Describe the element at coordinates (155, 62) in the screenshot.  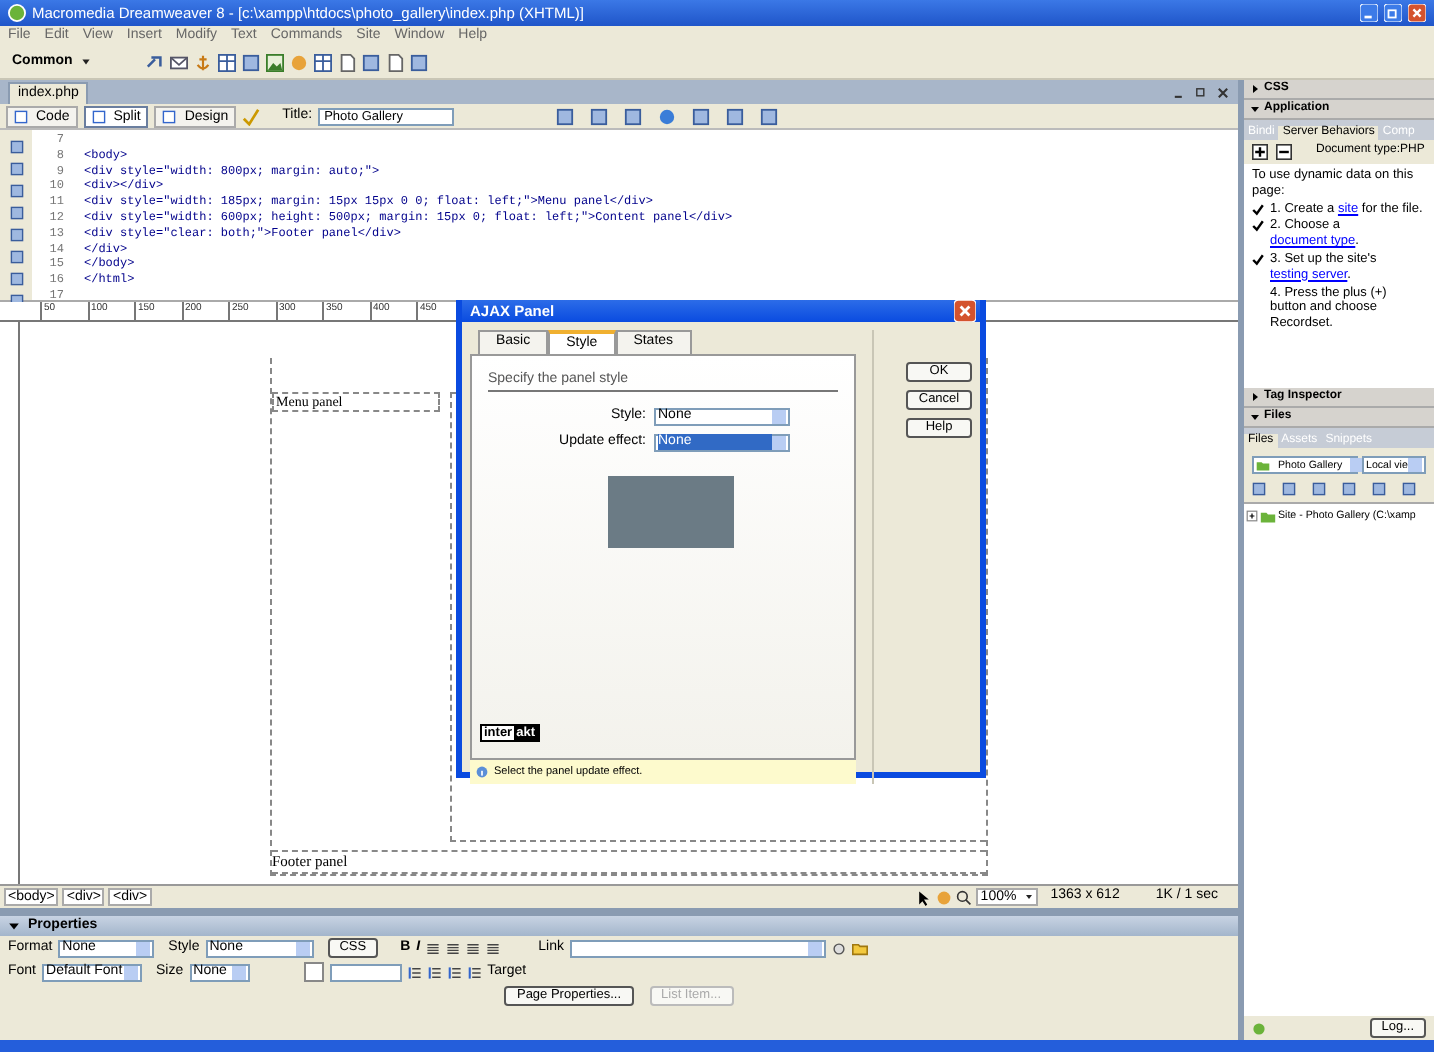
I see `hyperlink-icon` at that location.